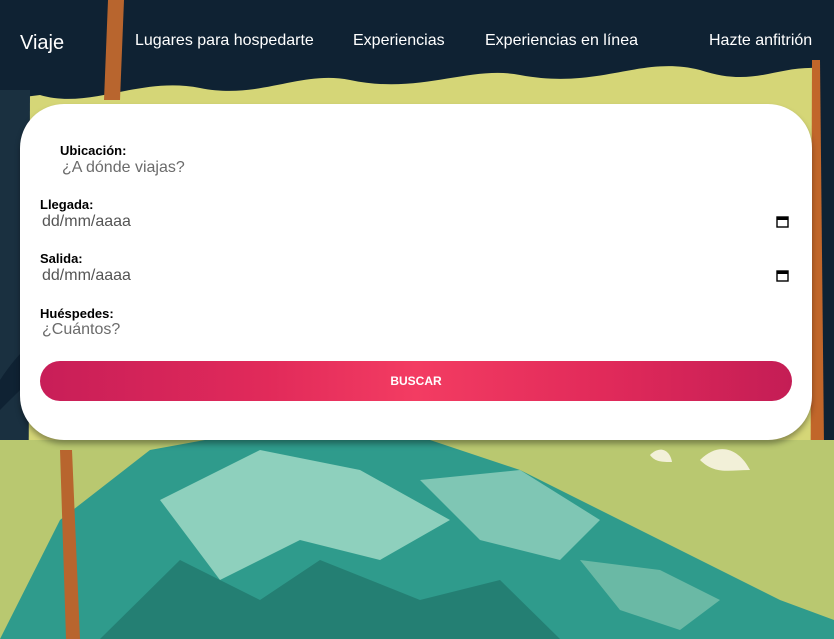 This screenshot has height=639, width=834. What do you see at coordinates (399, 41) in the screenshot?
I see `nav-link-experiences: Experiencias` at bounding box center [399, 41].